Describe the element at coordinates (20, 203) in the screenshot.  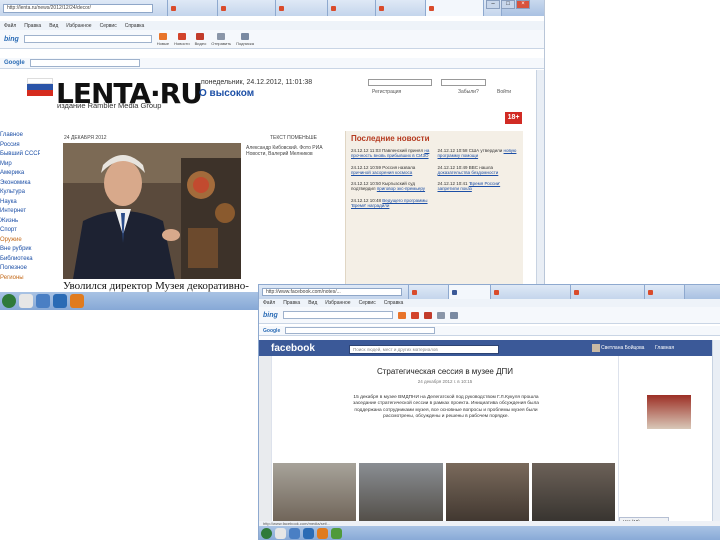
I see `nav-link: Наука` at that location.